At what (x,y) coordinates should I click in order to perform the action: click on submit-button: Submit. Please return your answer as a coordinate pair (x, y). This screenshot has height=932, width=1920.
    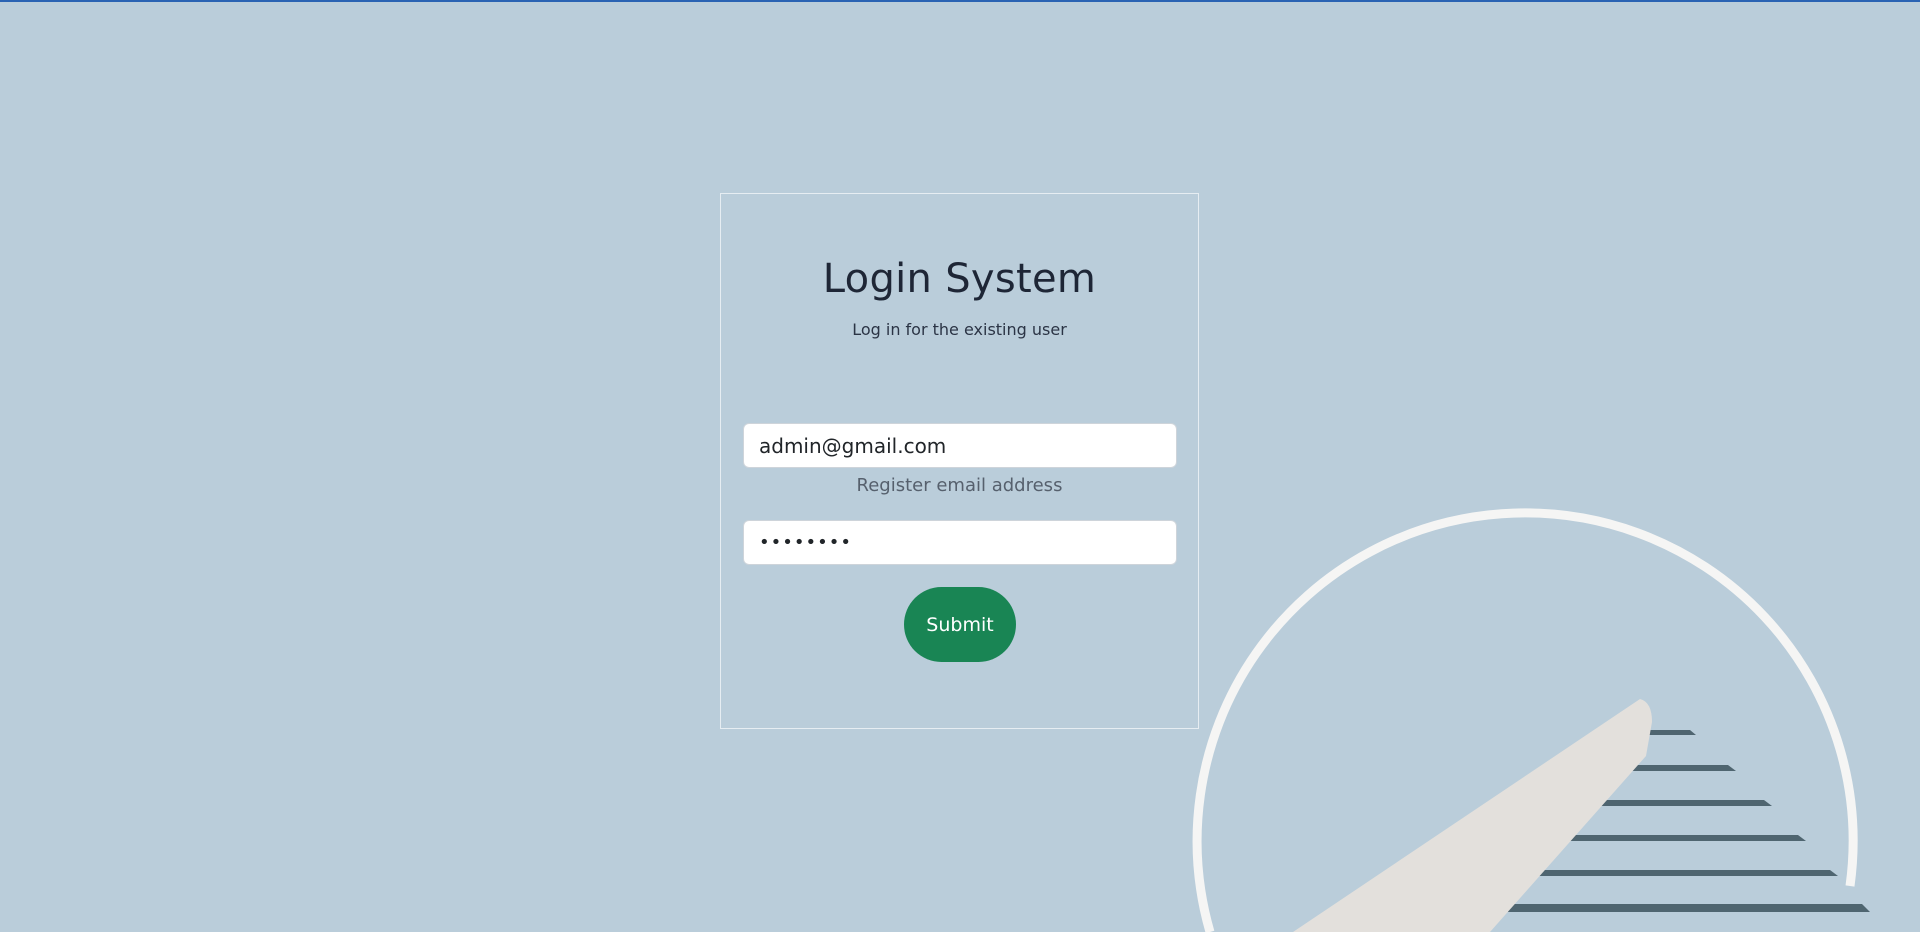
    Looking at the image, I should click on (960, 624).